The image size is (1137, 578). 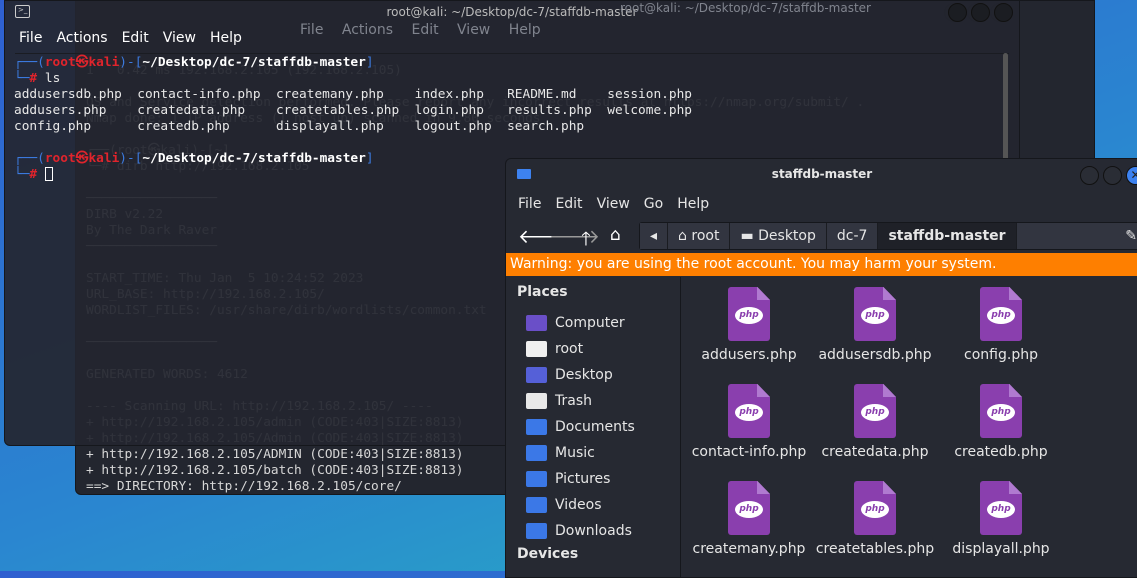 I want to click on file-item: php createmany.php, so click(x=749, y=512).